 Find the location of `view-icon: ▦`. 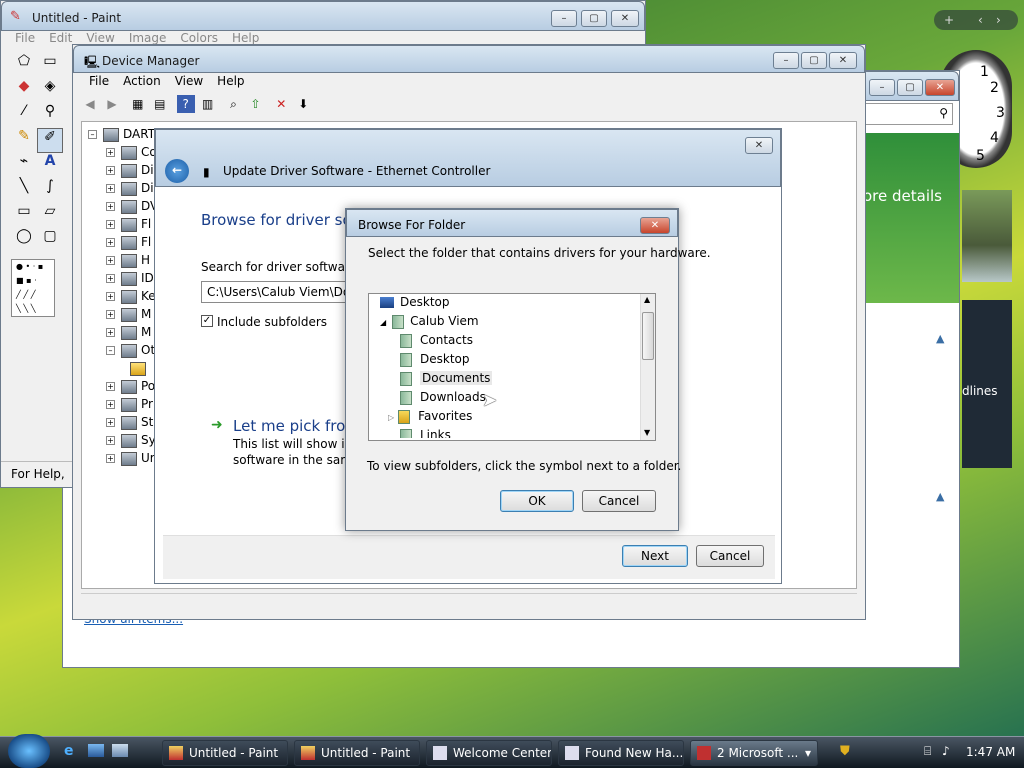

view-icon: ▦ is located at coordinates (138, 104).